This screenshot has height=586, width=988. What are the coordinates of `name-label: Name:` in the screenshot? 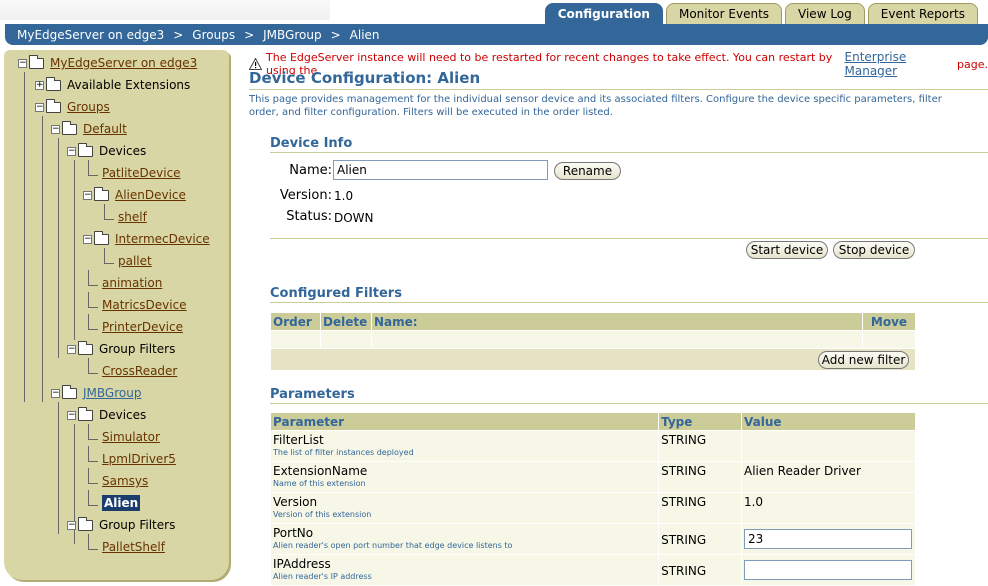 It's located at (310, 170).